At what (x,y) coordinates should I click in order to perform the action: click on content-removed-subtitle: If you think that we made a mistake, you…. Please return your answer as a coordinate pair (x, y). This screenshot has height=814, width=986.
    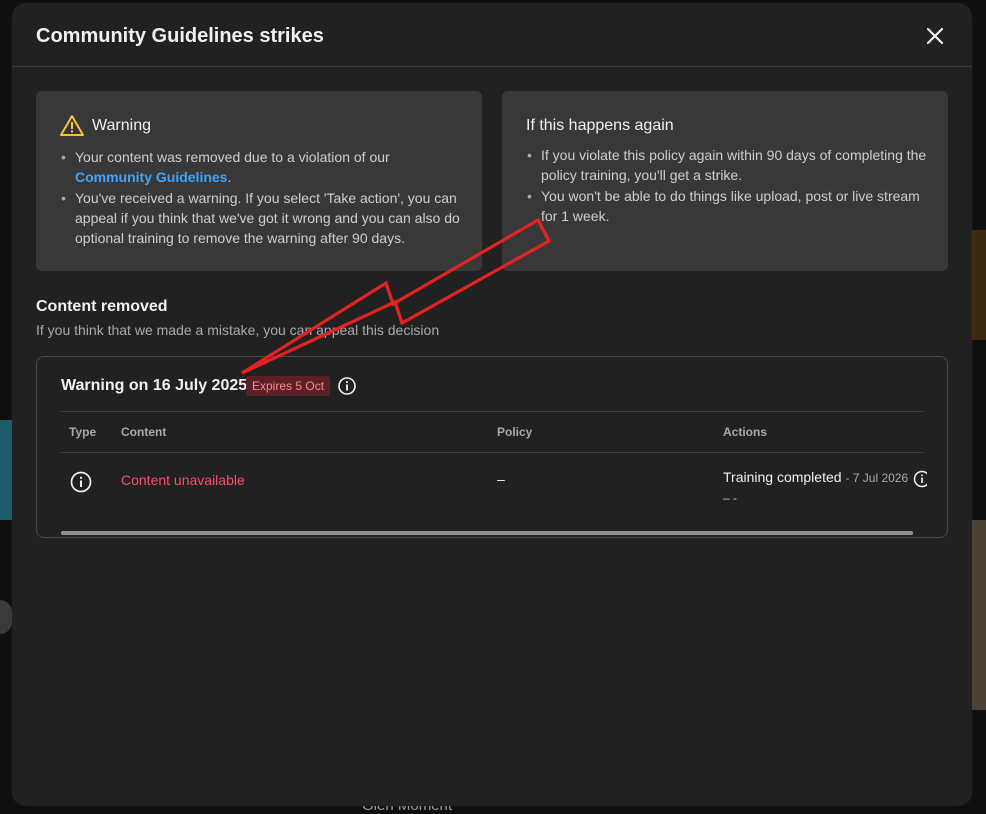
    Looking at the image, I should click on (238, 330).